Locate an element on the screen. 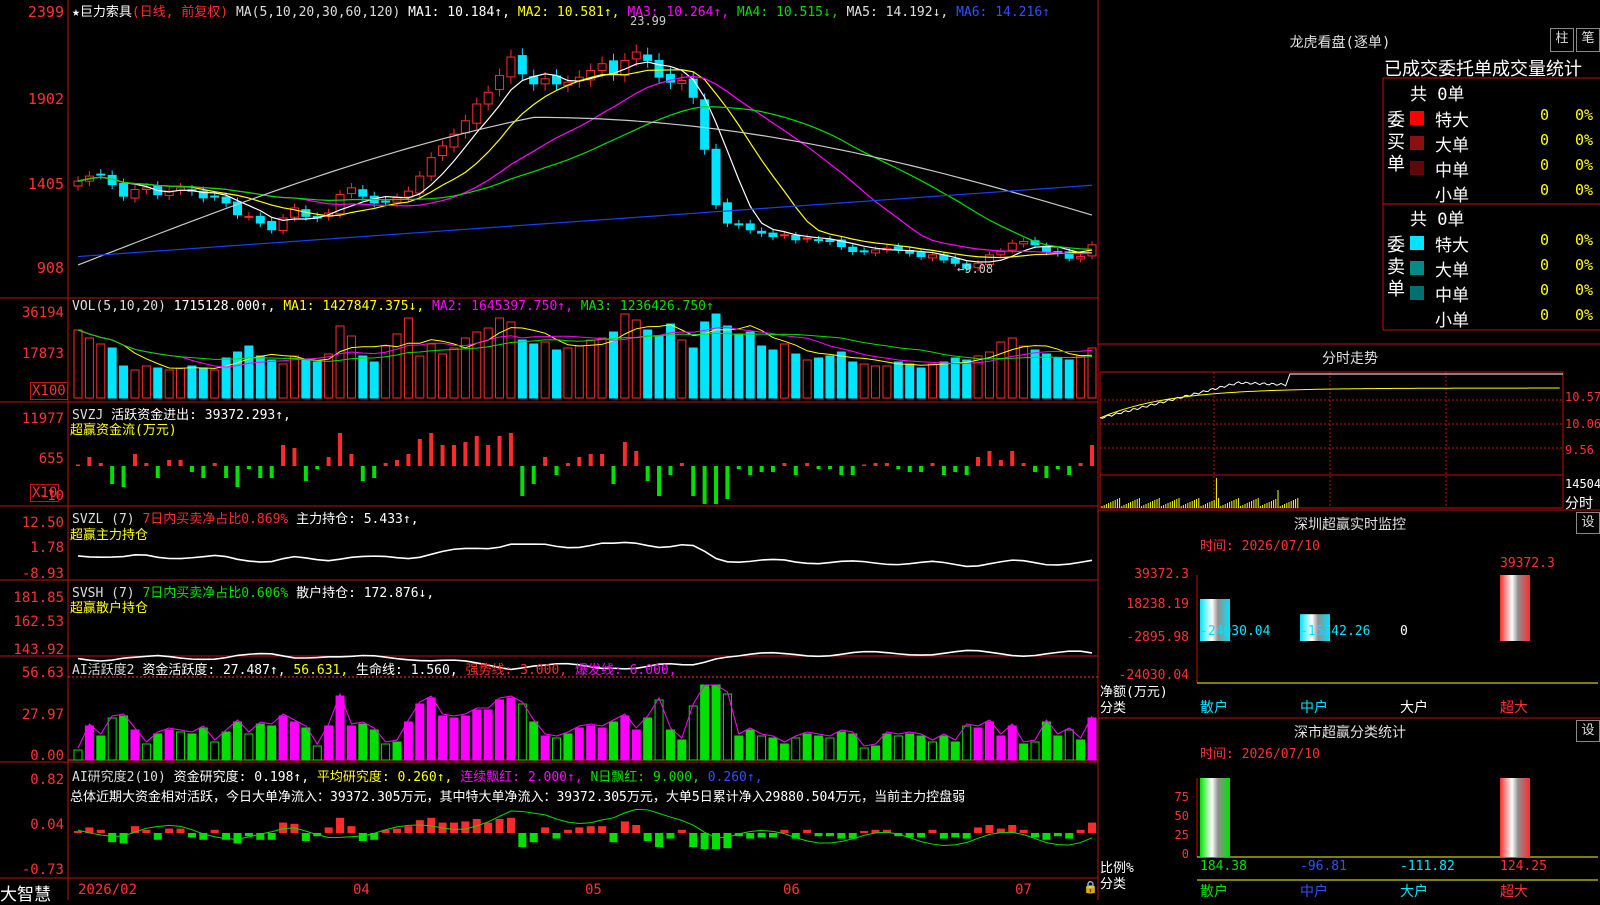 The image size is (1600, 905). svzl-ratio: 7日内买卖净占比0.869% is located at coordinates (215, 519).